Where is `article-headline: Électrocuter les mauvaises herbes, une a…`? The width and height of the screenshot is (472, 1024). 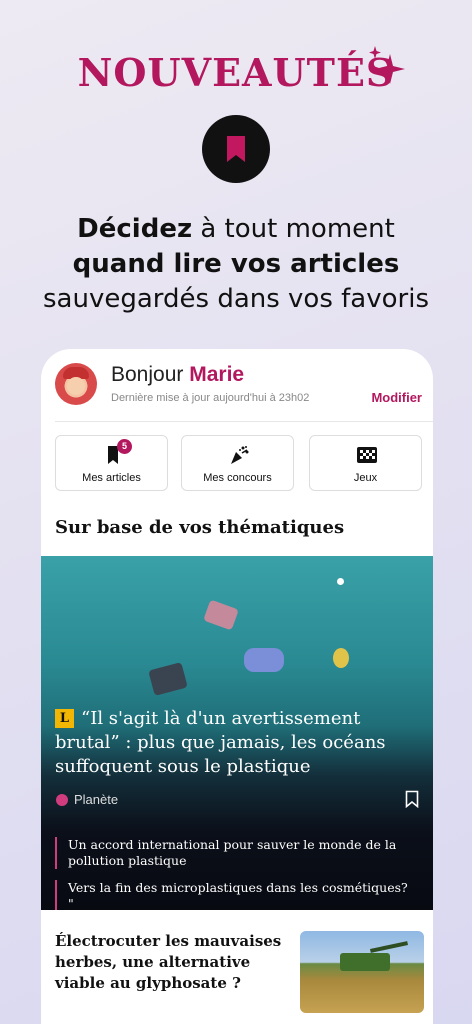
article-headline: Électrocuter les mauvaises herbes, une a… is located at coordinates (175, 962).